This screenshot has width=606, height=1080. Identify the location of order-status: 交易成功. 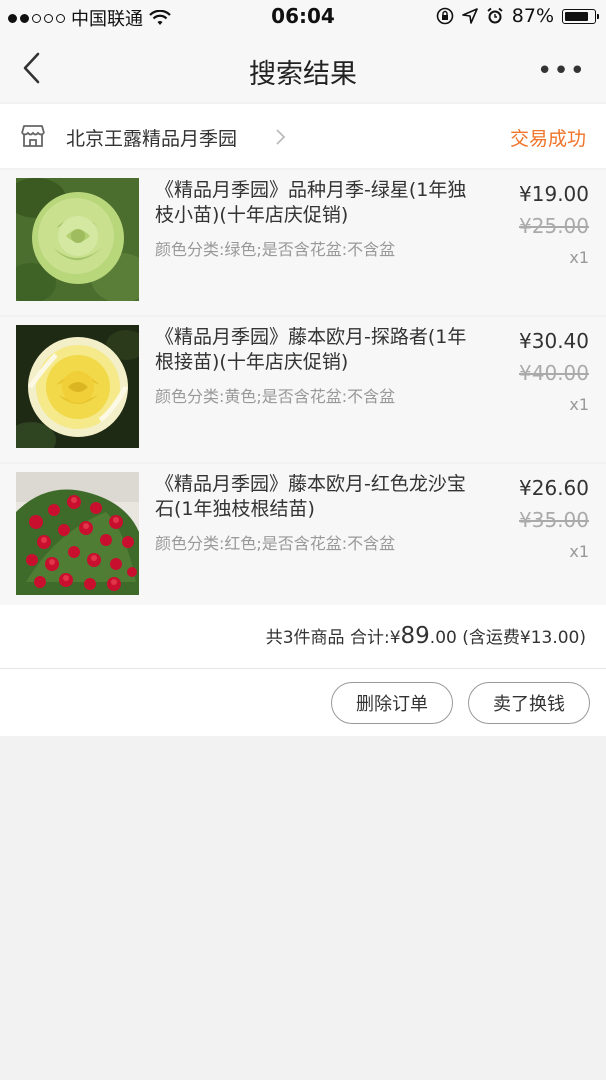
(547, 139).